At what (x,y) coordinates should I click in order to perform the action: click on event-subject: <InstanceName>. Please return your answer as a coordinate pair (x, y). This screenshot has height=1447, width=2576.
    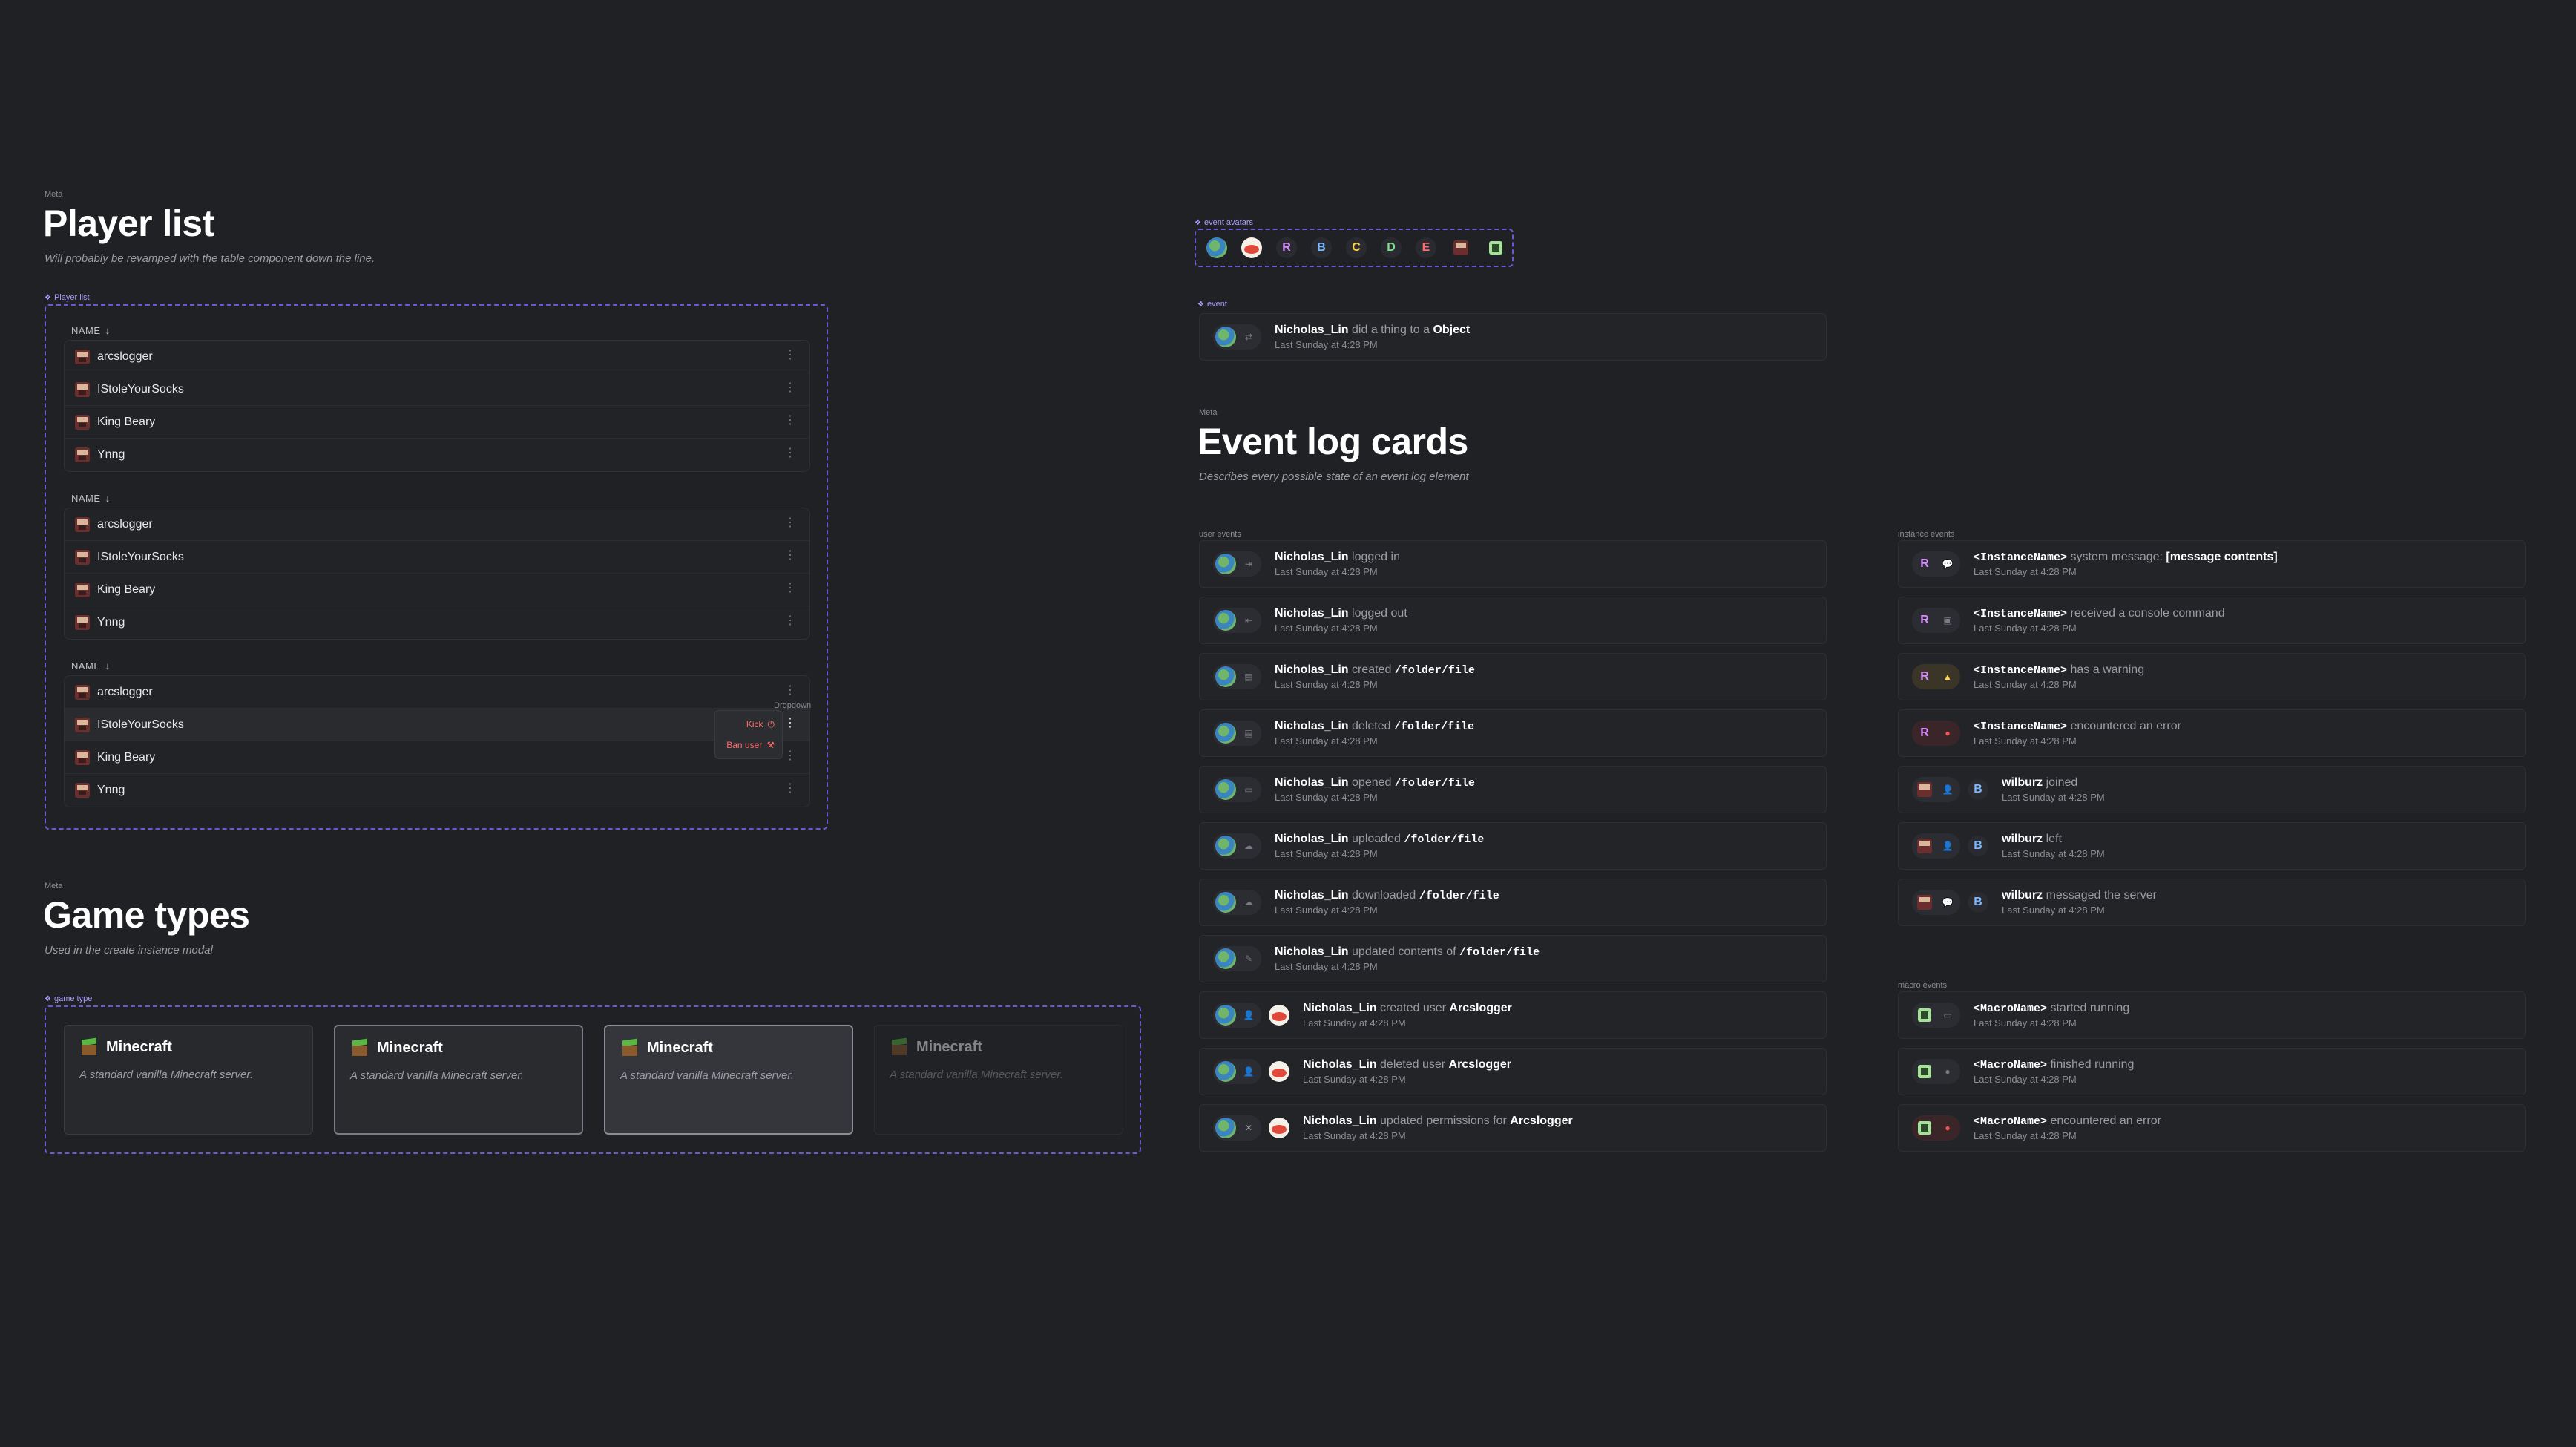
    Looking at the image, I should click on (2021, 557).